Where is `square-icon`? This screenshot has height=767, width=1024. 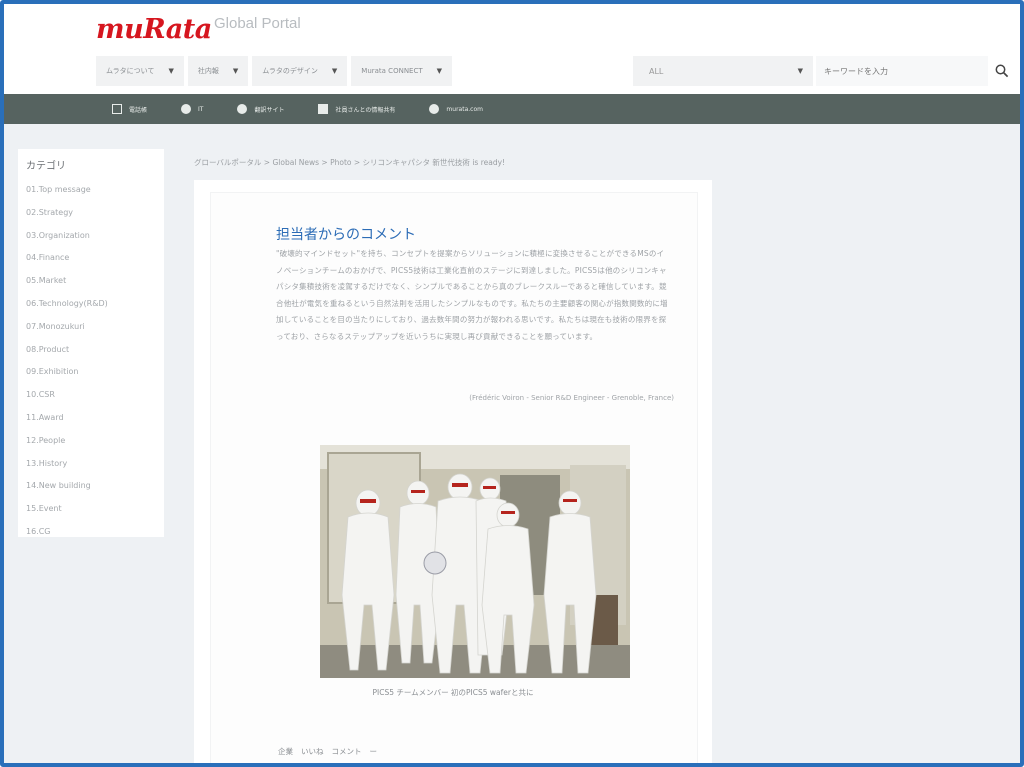 square-icon is located at coordinates (323, 109).